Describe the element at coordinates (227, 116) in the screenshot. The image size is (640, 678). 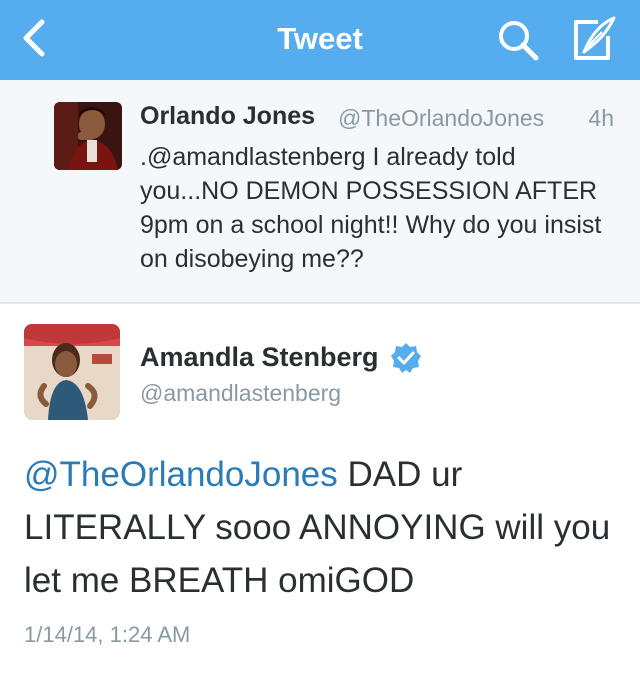
I see `author-name: Orlando Jones` at that location.